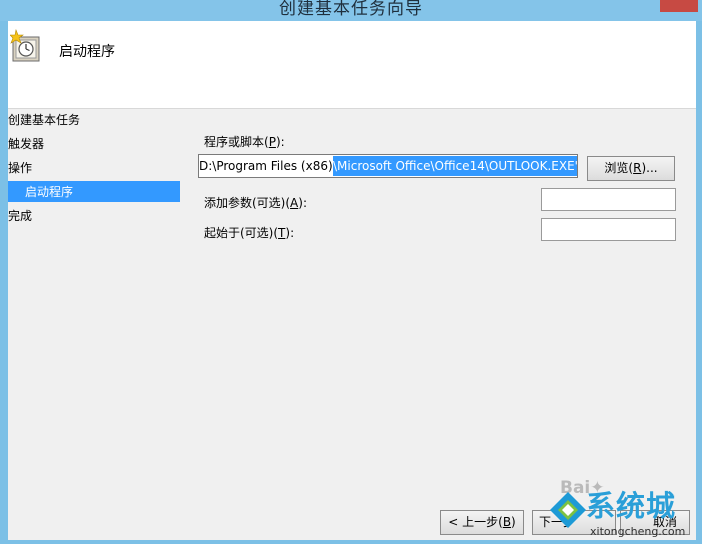 Image resolution: width=702 pixels, height=544 pixels. What do you see at coordinates (244, 142) in the screenshot?
I see `program-label: 程序或脚本(P):` at bounding box center [244, 142].